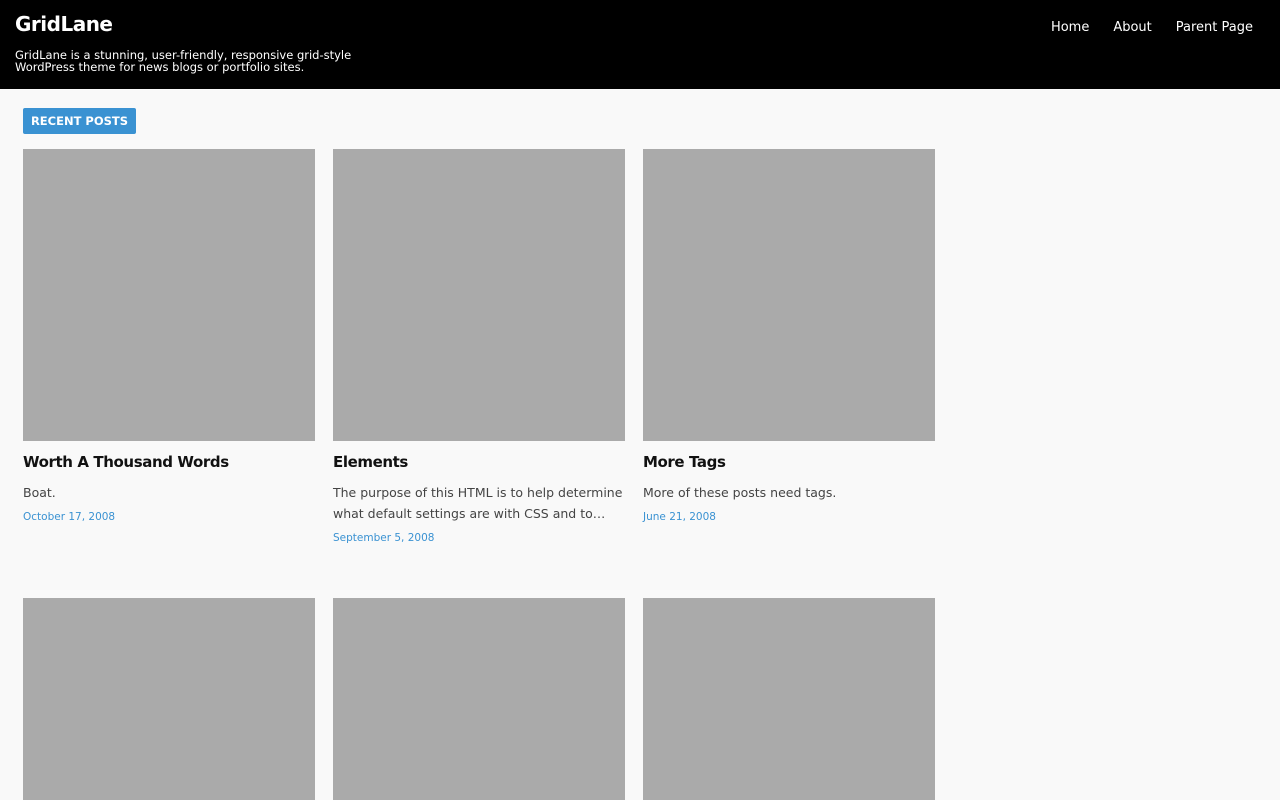 This screenshot has width=1280, height=800. What do you see at coordinates (740, 492) in the screenshot?
I see `post-excerpt: More of these posts need tags.` at bounding box center [740, 492].